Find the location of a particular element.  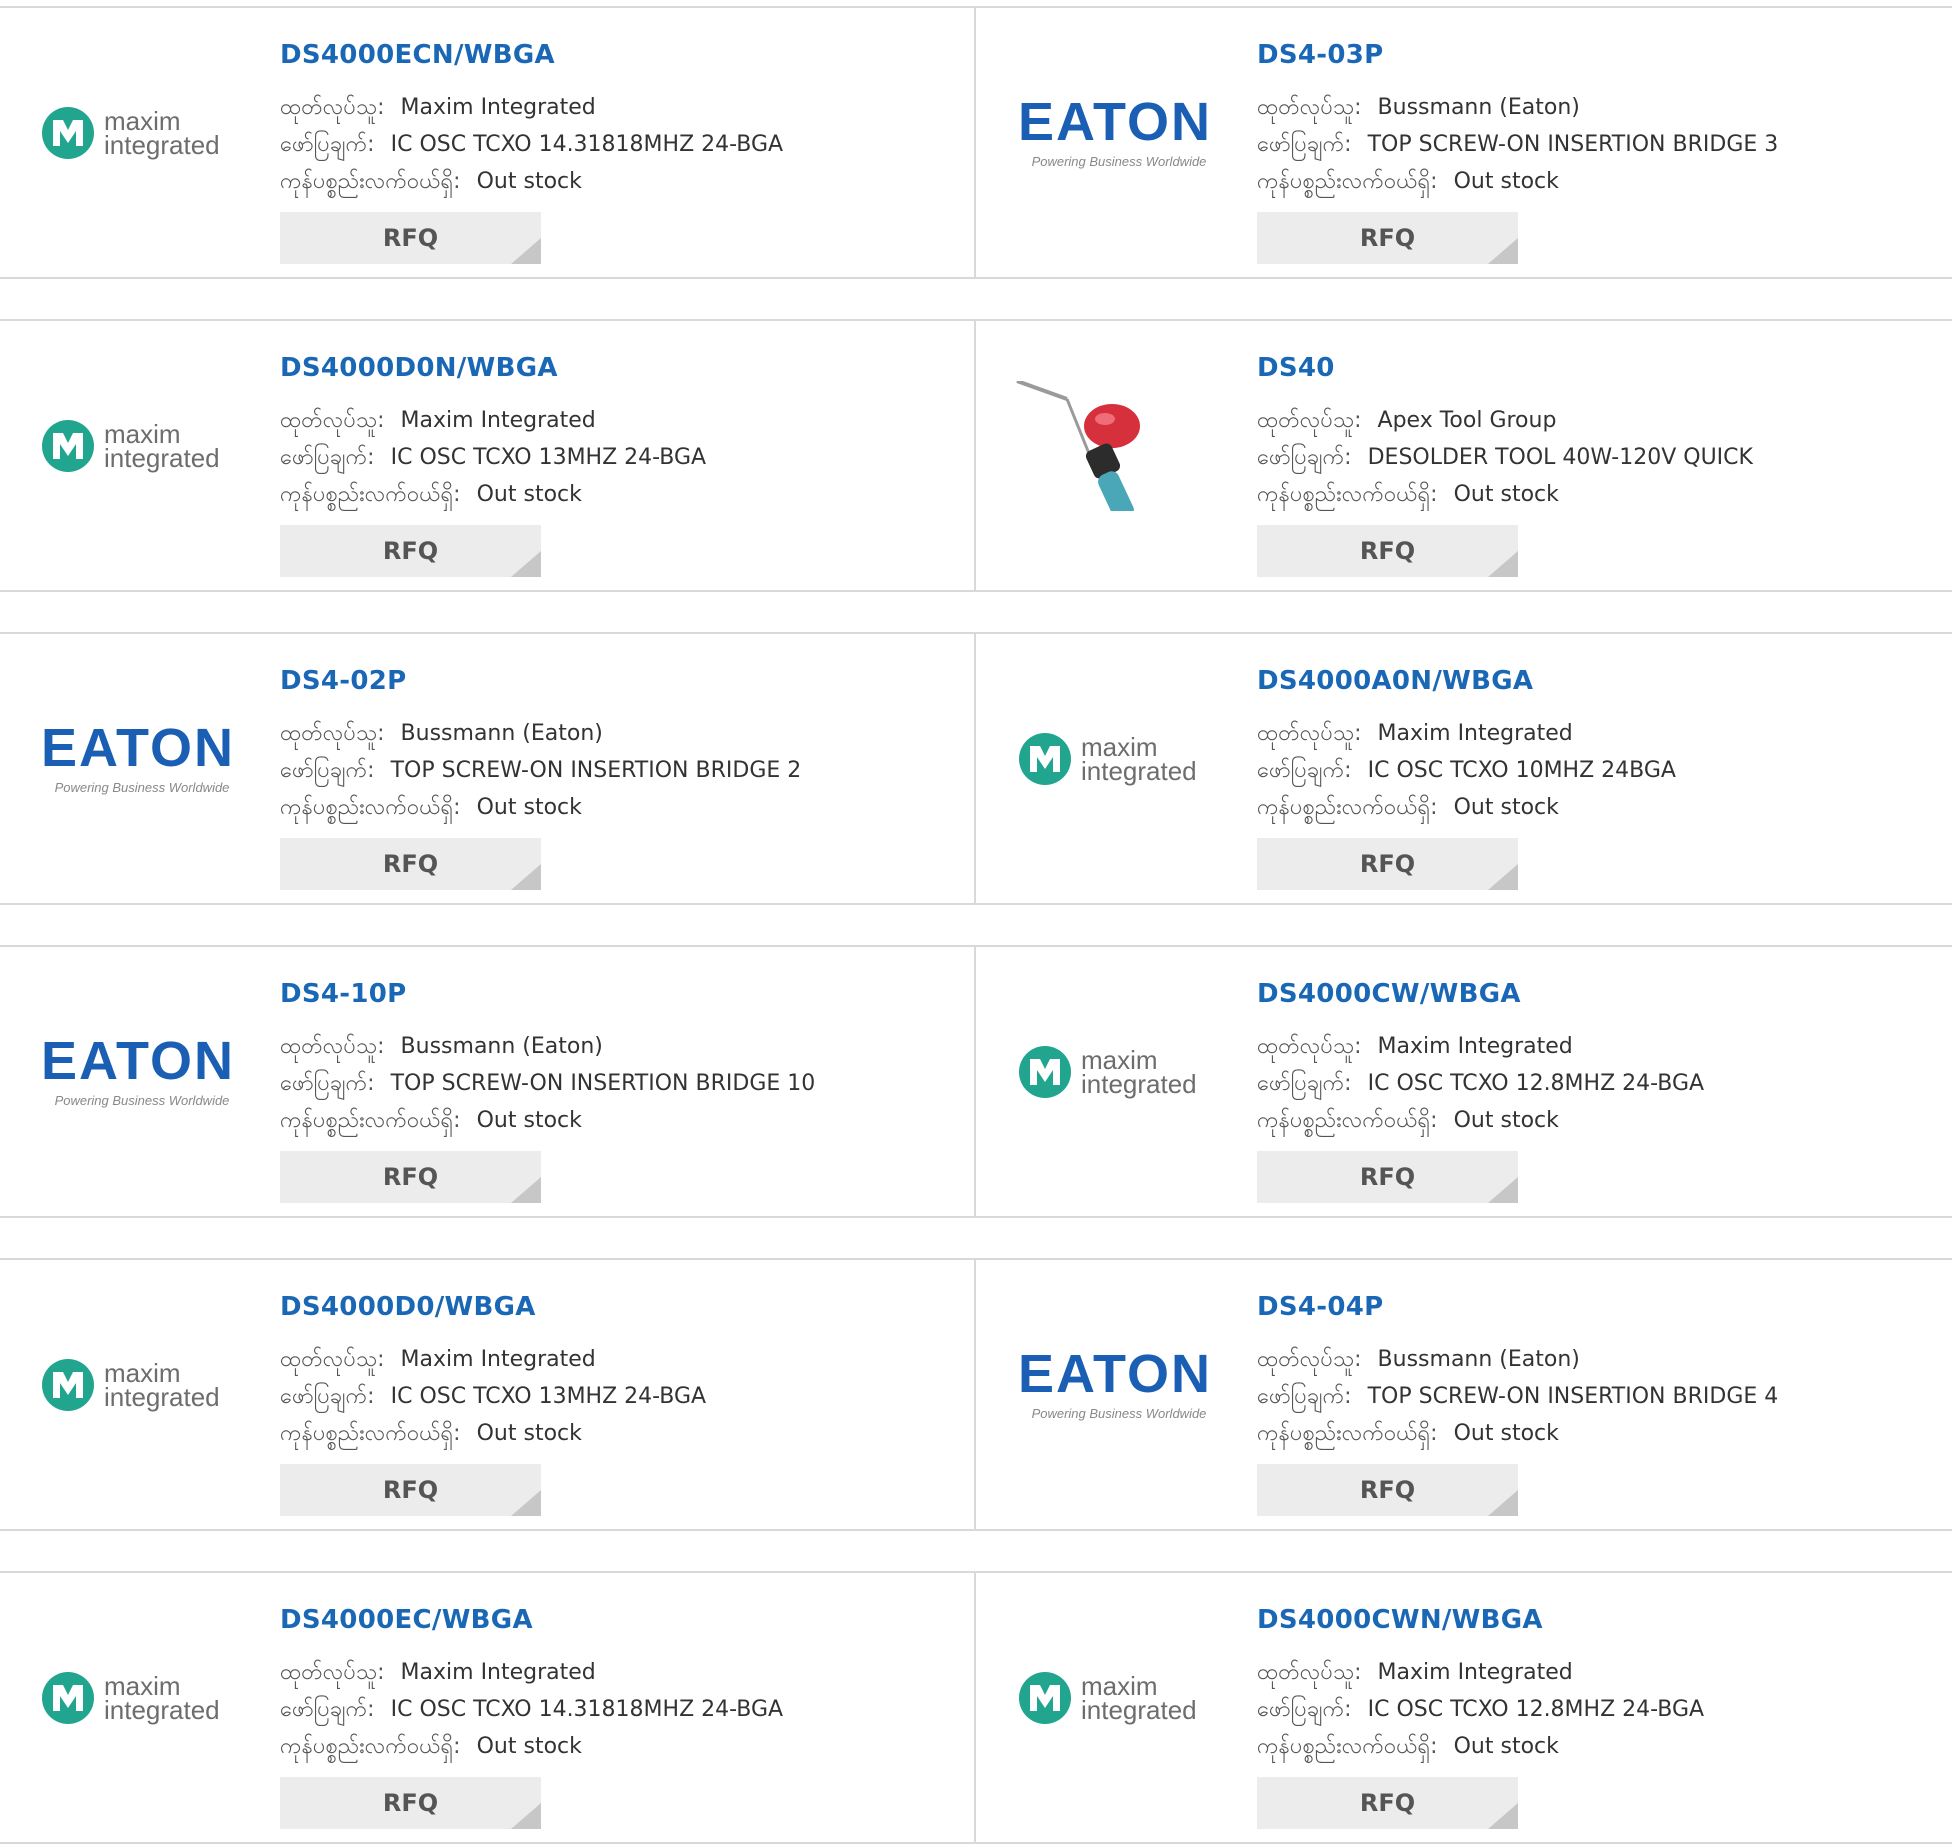

part-number-link: DS4000D0N/WBGA is located at coordinates (419, 368).